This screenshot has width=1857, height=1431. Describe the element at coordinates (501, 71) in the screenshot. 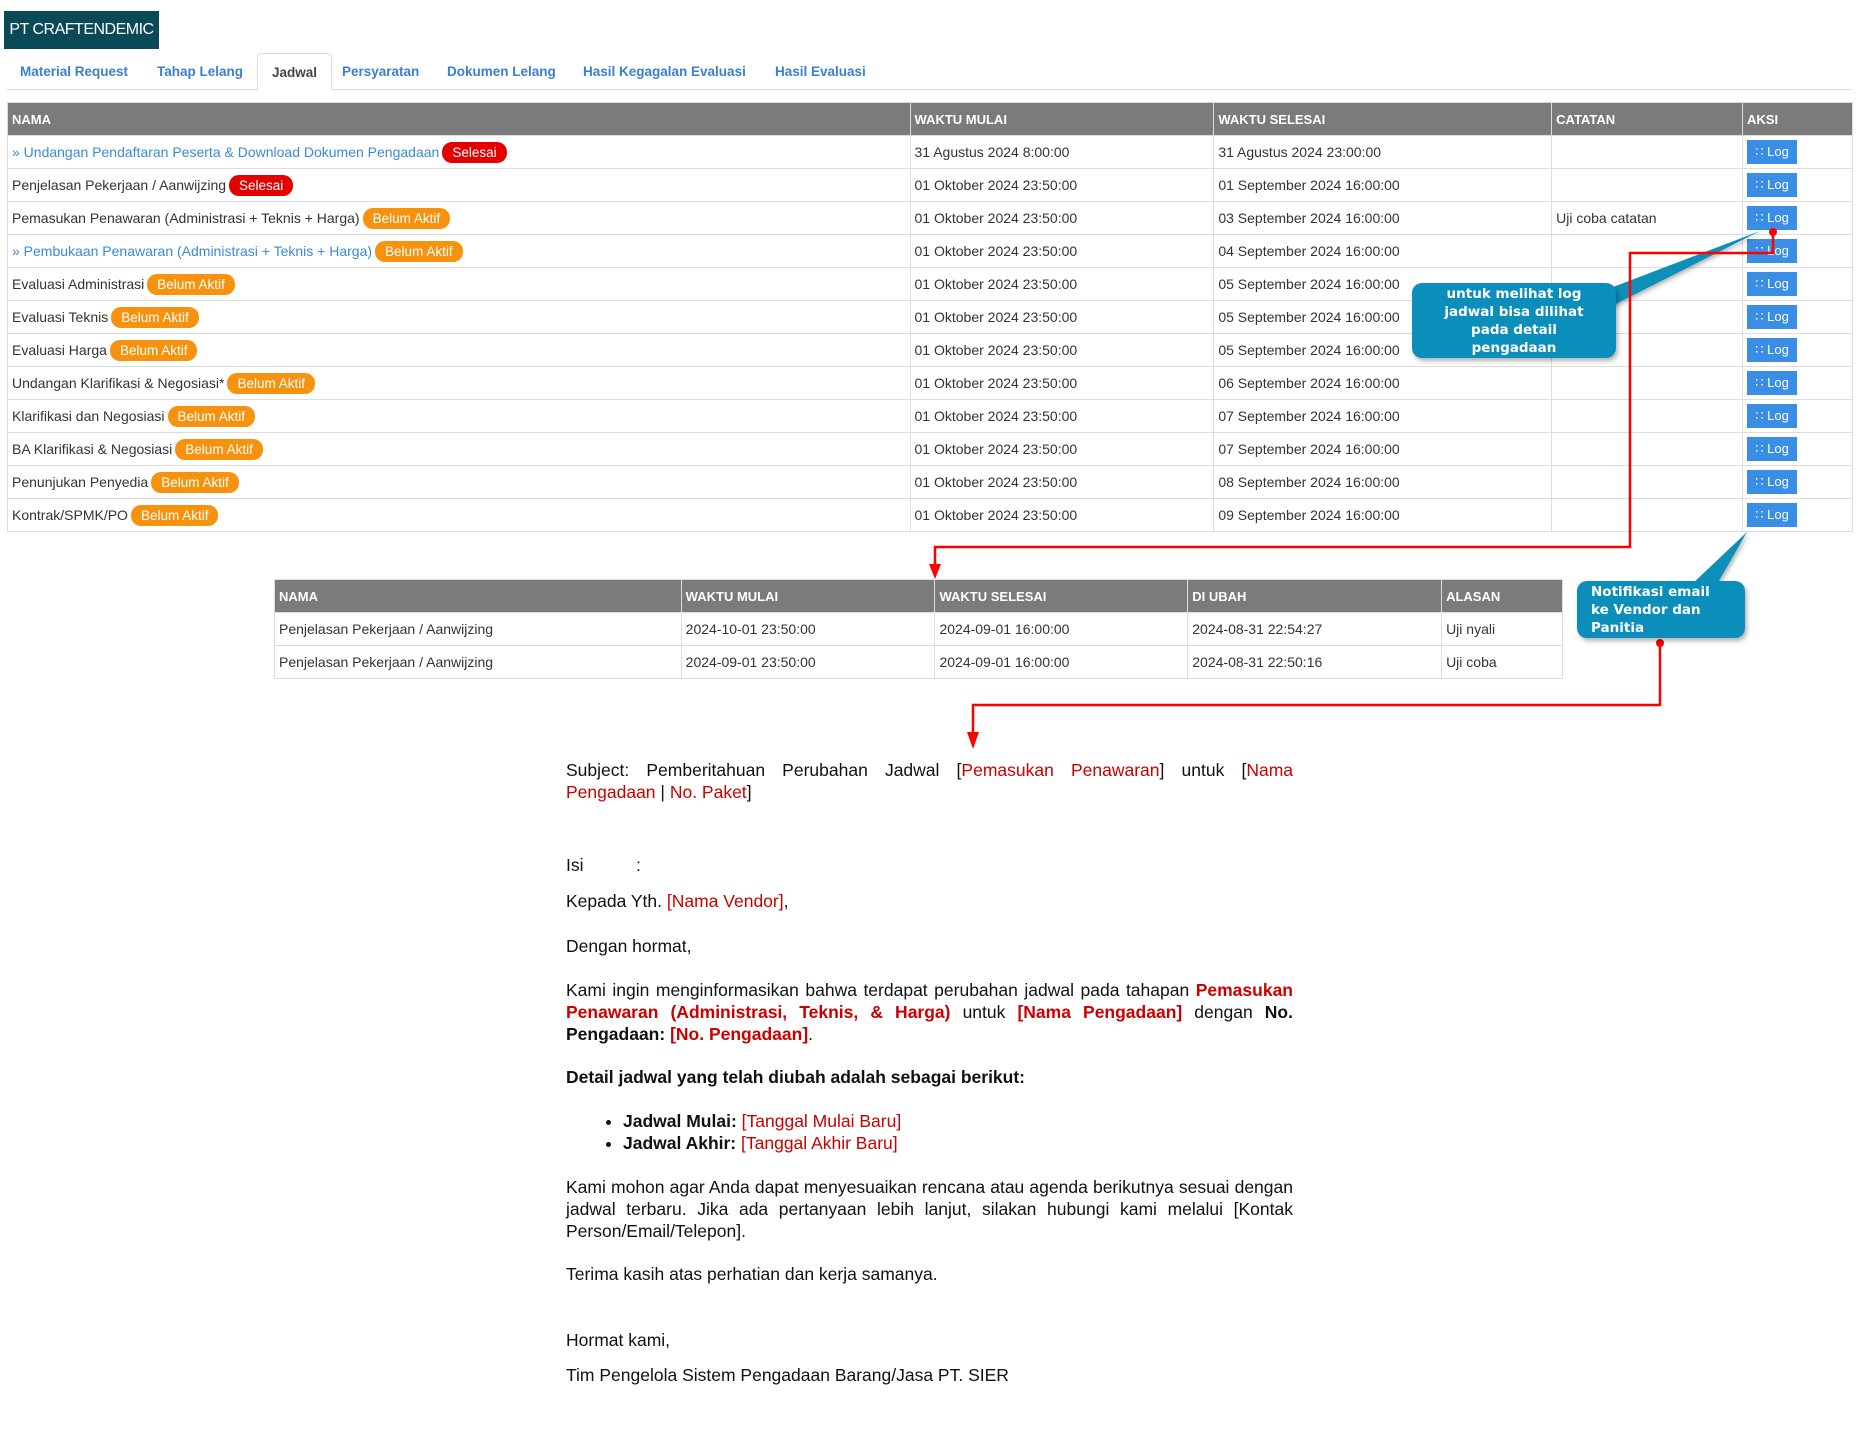

I see `tab-dokumen-lelang: Dokumen Lelang` at that location.